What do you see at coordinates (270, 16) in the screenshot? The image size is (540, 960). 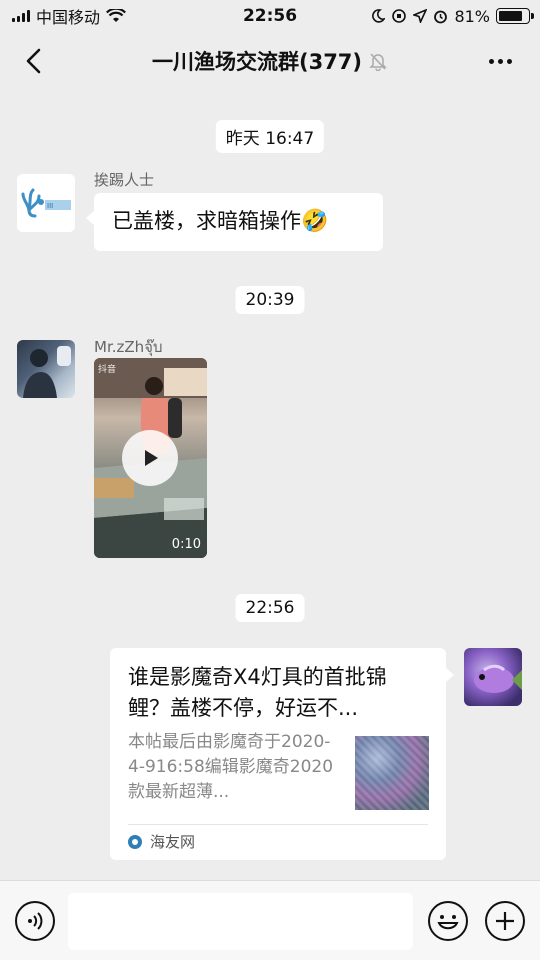 I see `status-bar: 中国移动 22:56 81%` at bounding box center [270, 16].